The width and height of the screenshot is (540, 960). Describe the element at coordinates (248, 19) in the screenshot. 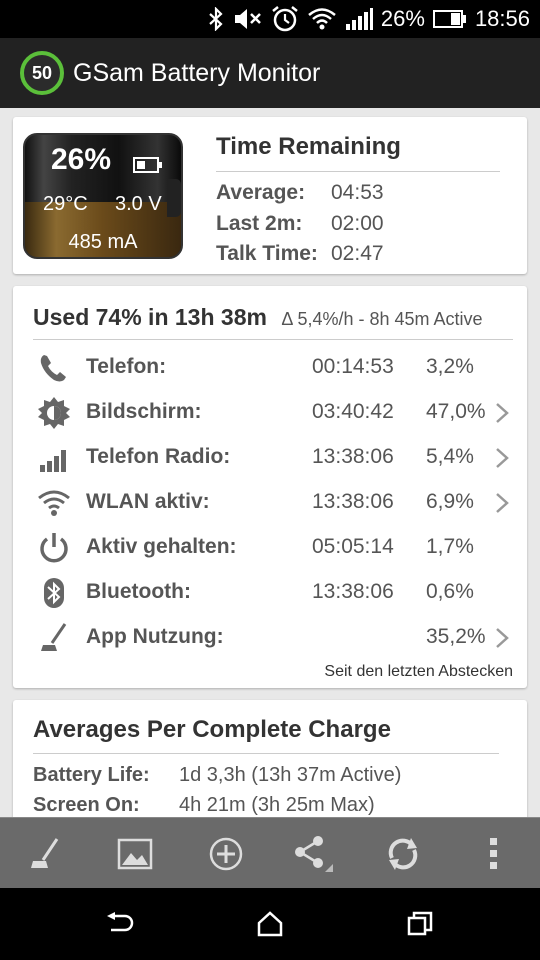

I see `mute-icon` at that location.